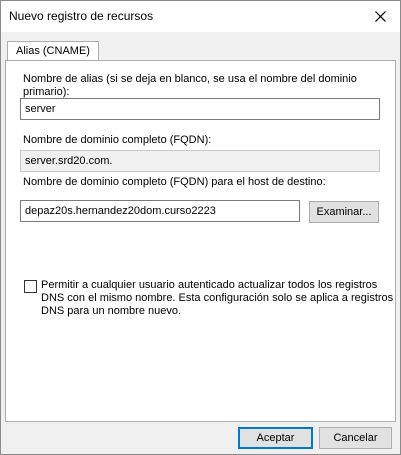 This screenshot has height=455, width=401. I want to click on allow-update-checkbox, so click(30, 286).